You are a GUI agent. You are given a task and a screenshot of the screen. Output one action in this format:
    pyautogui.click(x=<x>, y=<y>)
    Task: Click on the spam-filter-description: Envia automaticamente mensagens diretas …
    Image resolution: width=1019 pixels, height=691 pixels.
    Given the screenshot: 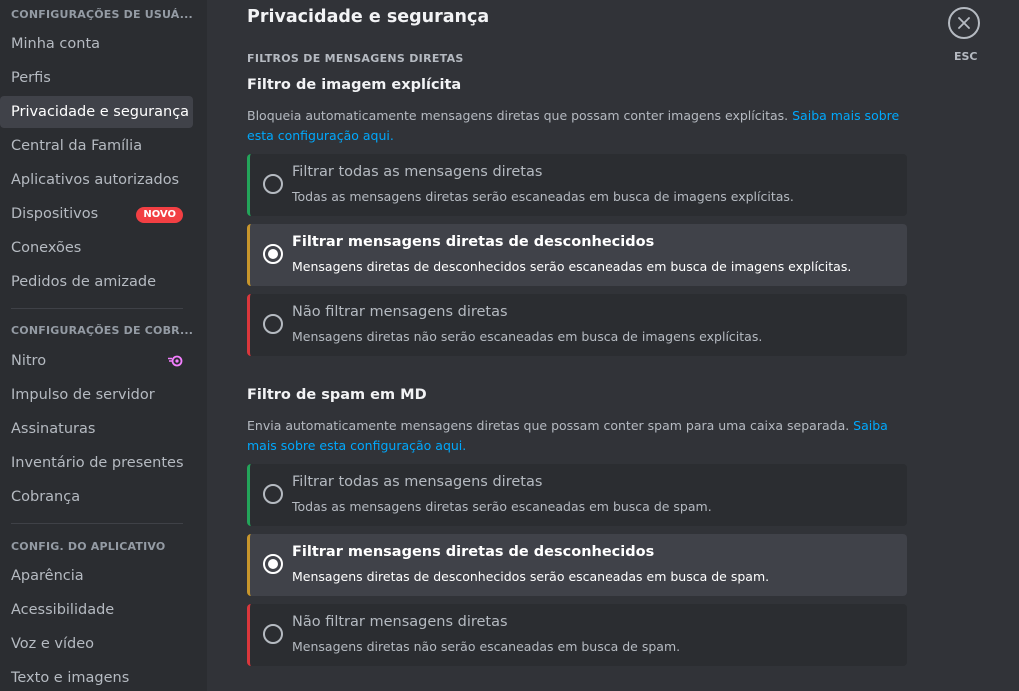 What is the action you would take?
    pyautogui.click(x=577, y=436)
    